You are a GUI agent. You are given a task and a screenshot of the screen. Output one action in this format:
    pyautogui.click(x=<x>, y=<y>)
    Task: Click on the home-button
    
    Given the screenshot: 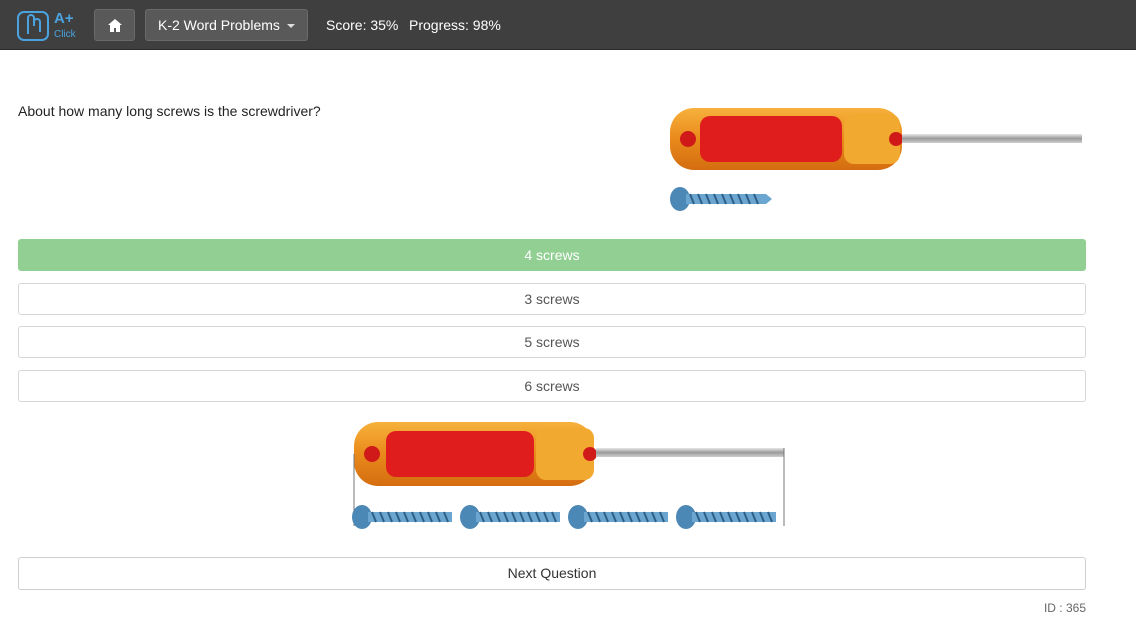 What is the action you would take?
    pyautogui.click(x=114, y=25)
    